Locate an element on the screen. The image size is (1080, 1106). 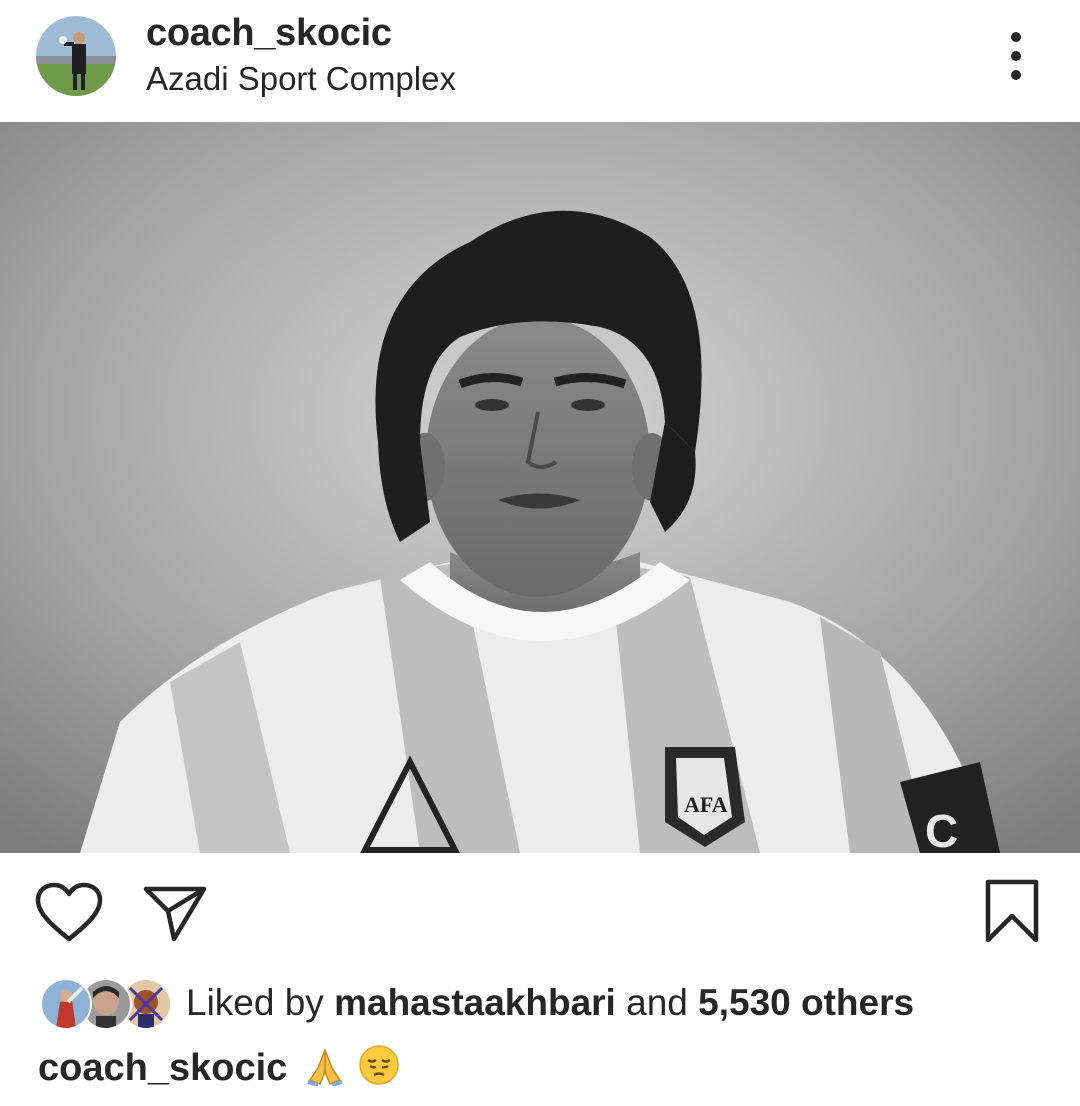
svg-text: AFA is located at coordinates (706, 804).